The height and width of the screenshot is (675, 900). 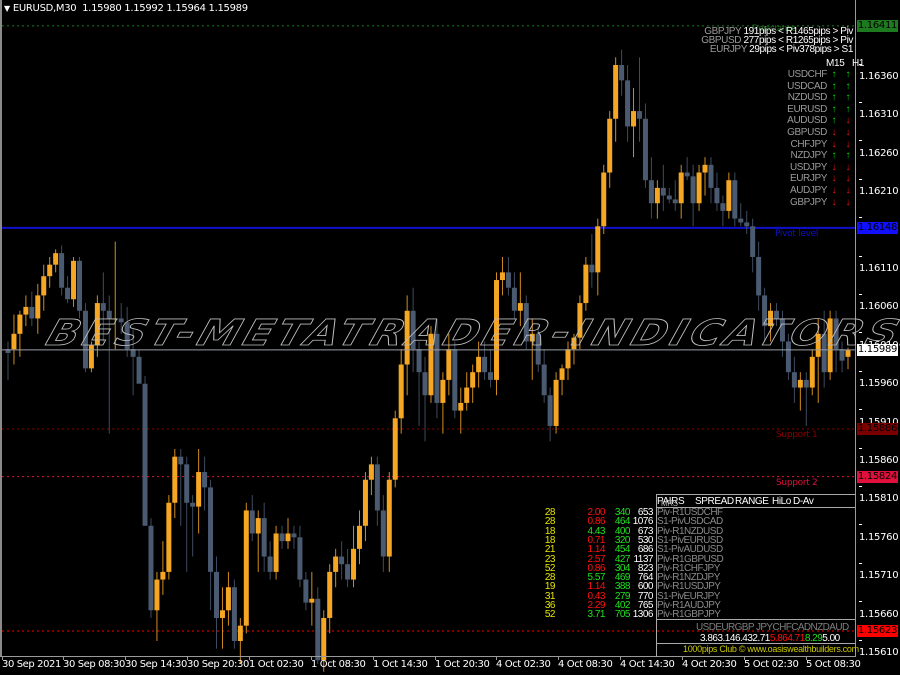 I want to click on currency-strength-value: 2.71, so click(x=761, y=638).